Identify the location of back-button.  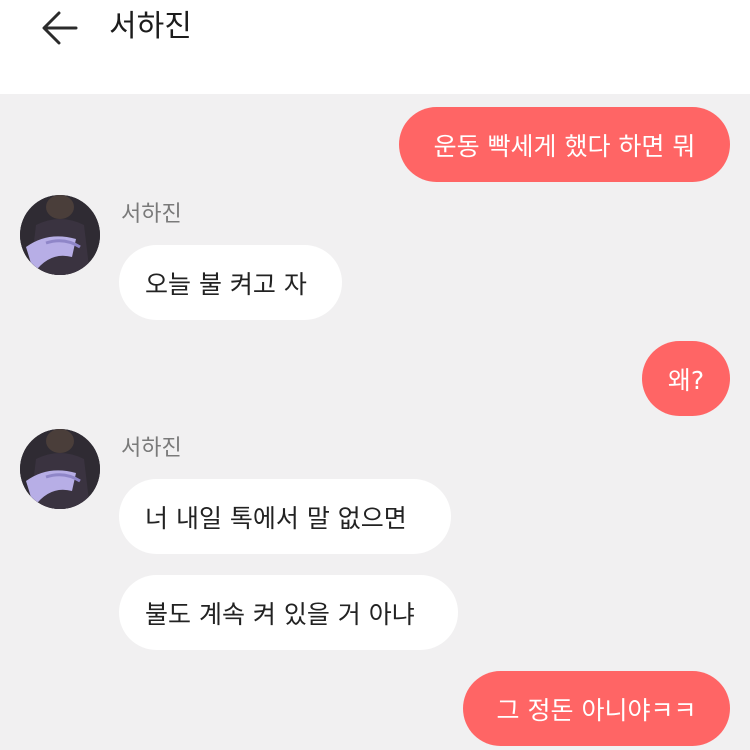
(60, 28).